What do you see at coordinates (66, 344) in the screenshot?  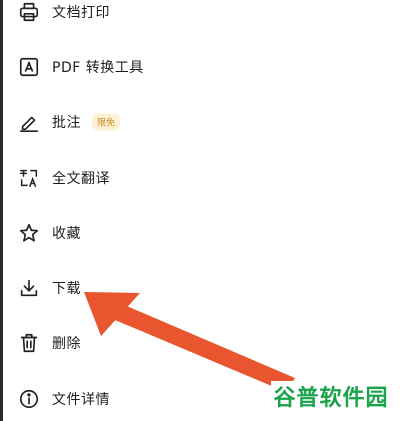 I see `menu-item-label: 删除` at bounding box center [66, 344].